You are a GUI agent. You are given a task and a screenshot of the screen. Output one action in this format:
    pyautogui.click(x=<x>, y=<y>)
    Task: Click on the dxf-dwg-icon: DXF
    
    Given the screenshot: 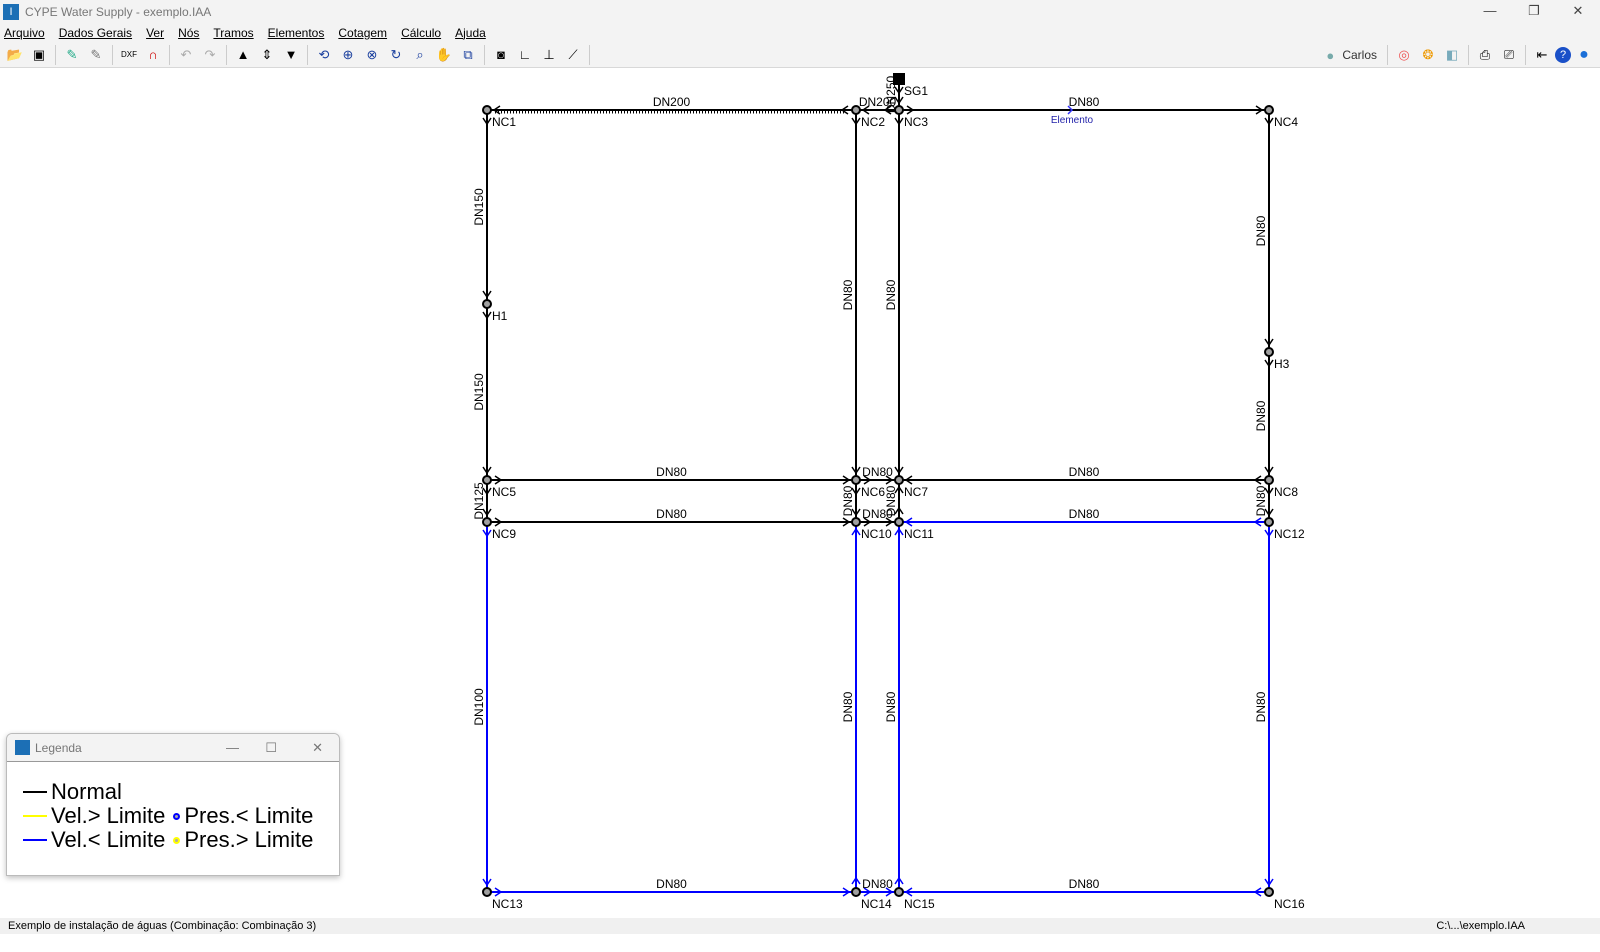 What is the action you would take?
    pyautogui.click(x=129, y=55)
    